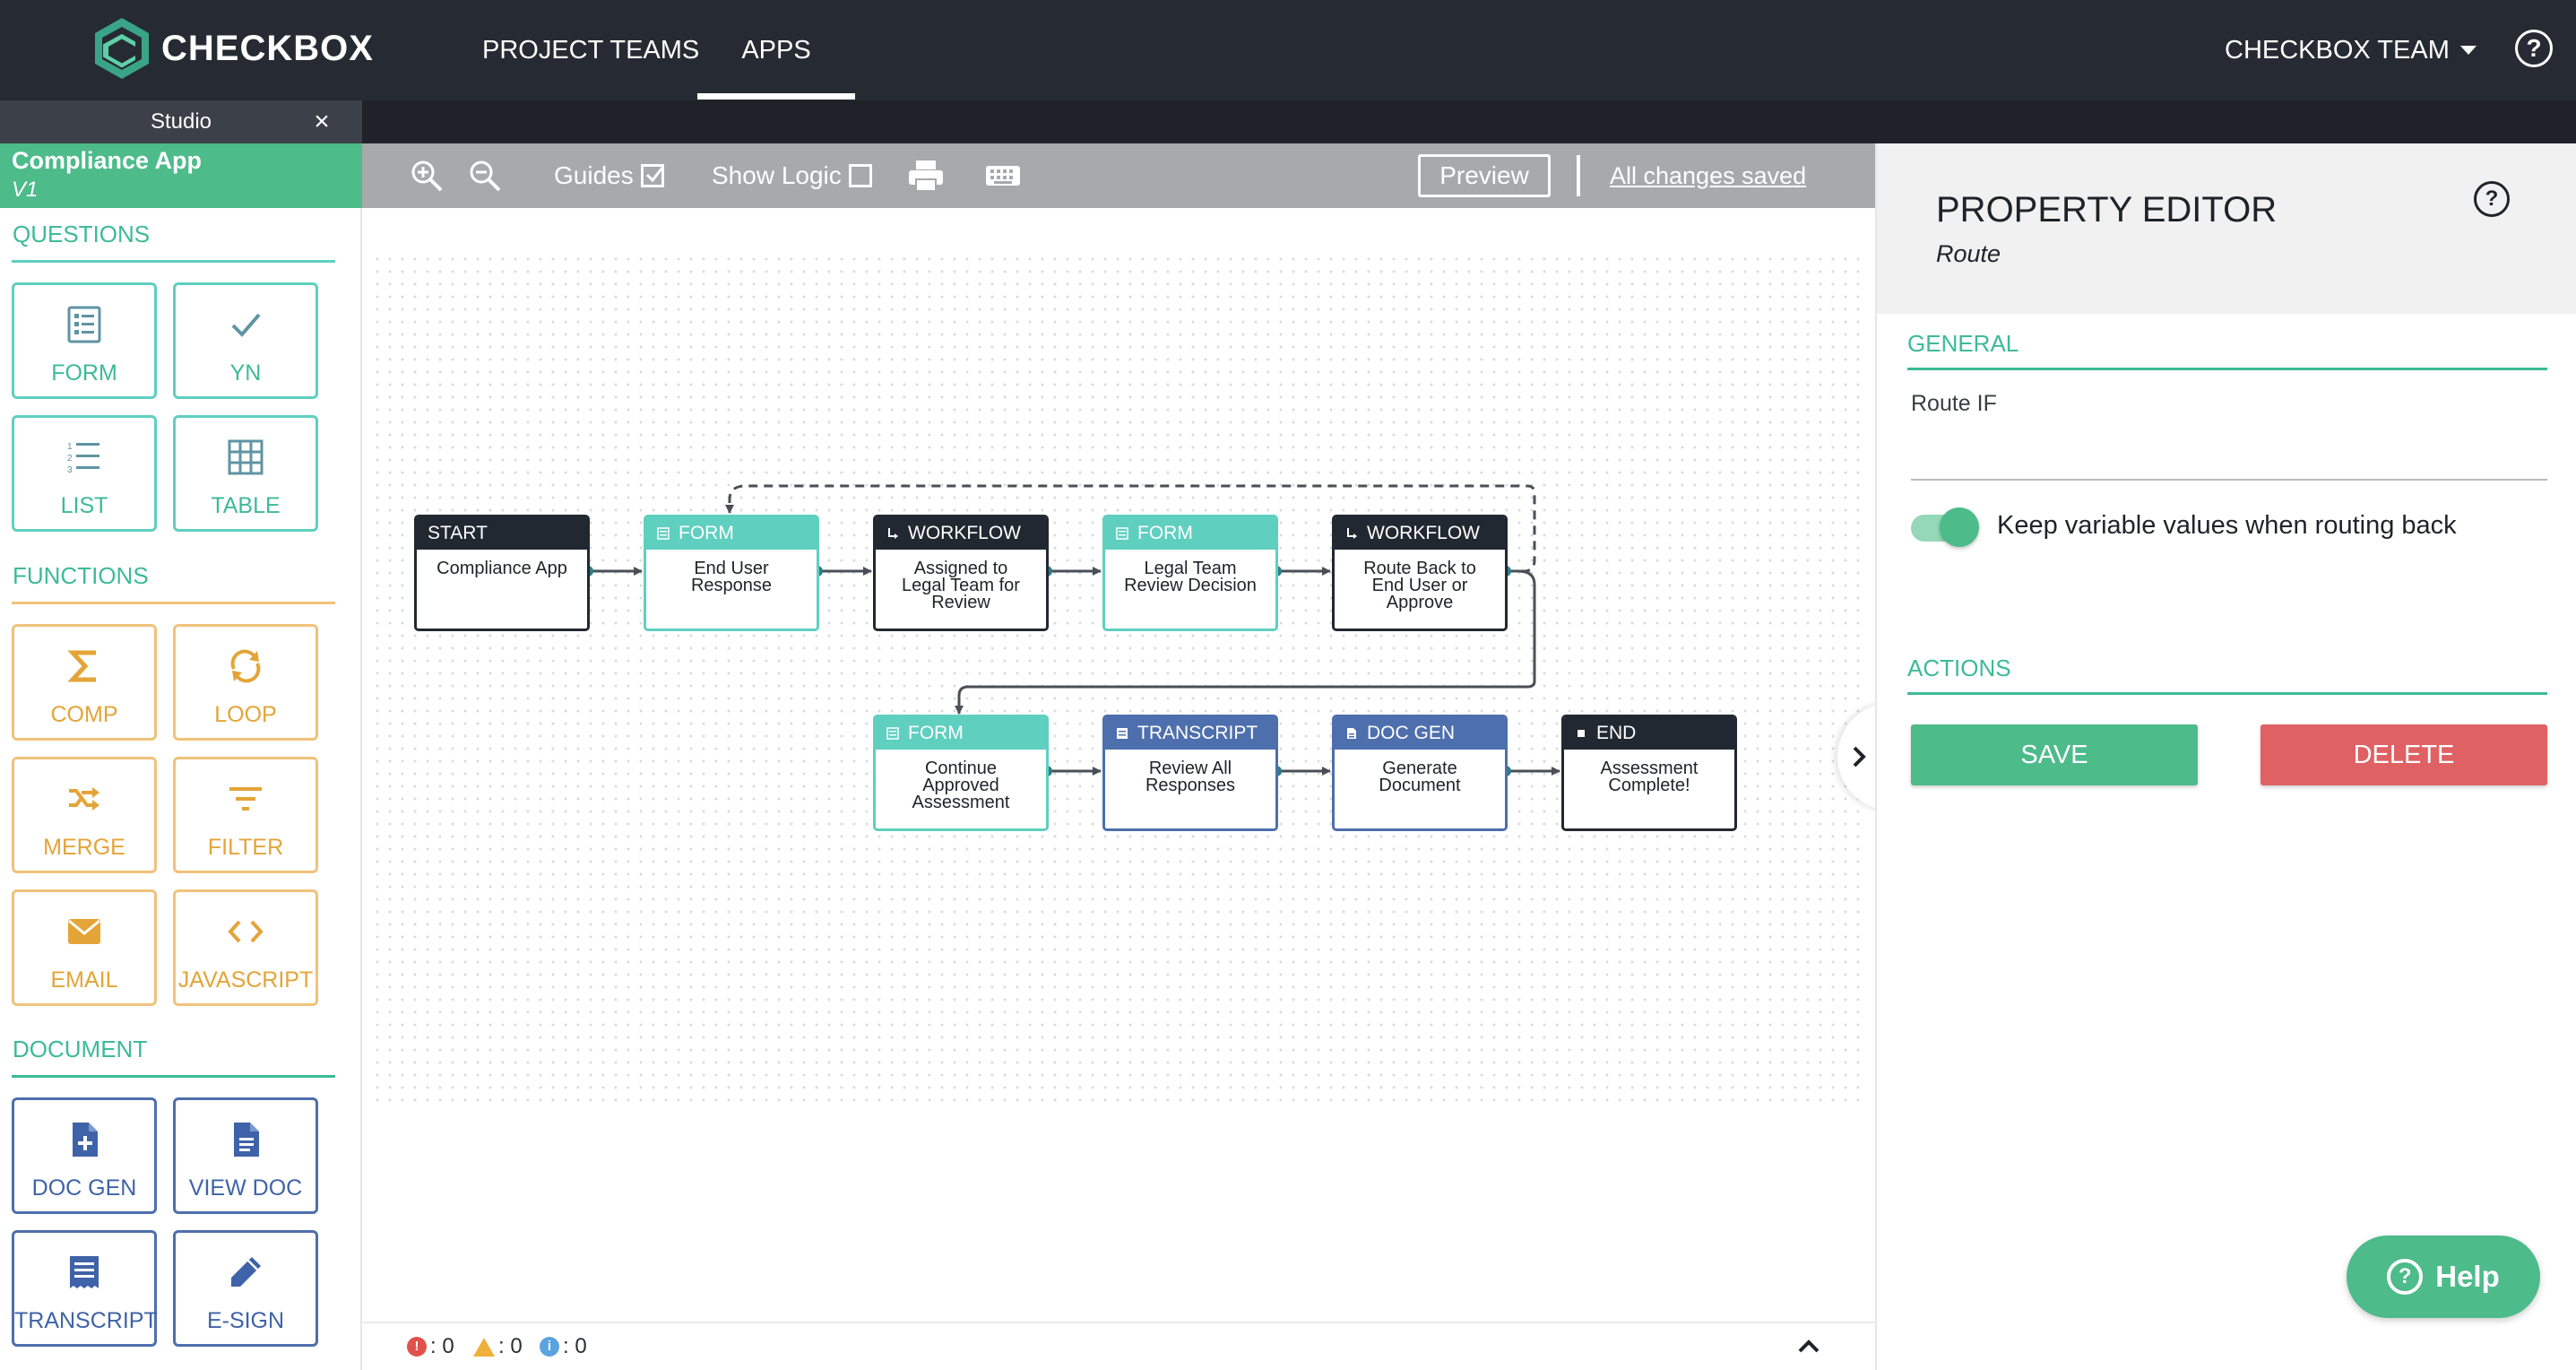  What do you see at coordinates (731, 573) in the screenshot?
I see `flow-node-form: FORM End User Response` at bounding box center [731, 573].